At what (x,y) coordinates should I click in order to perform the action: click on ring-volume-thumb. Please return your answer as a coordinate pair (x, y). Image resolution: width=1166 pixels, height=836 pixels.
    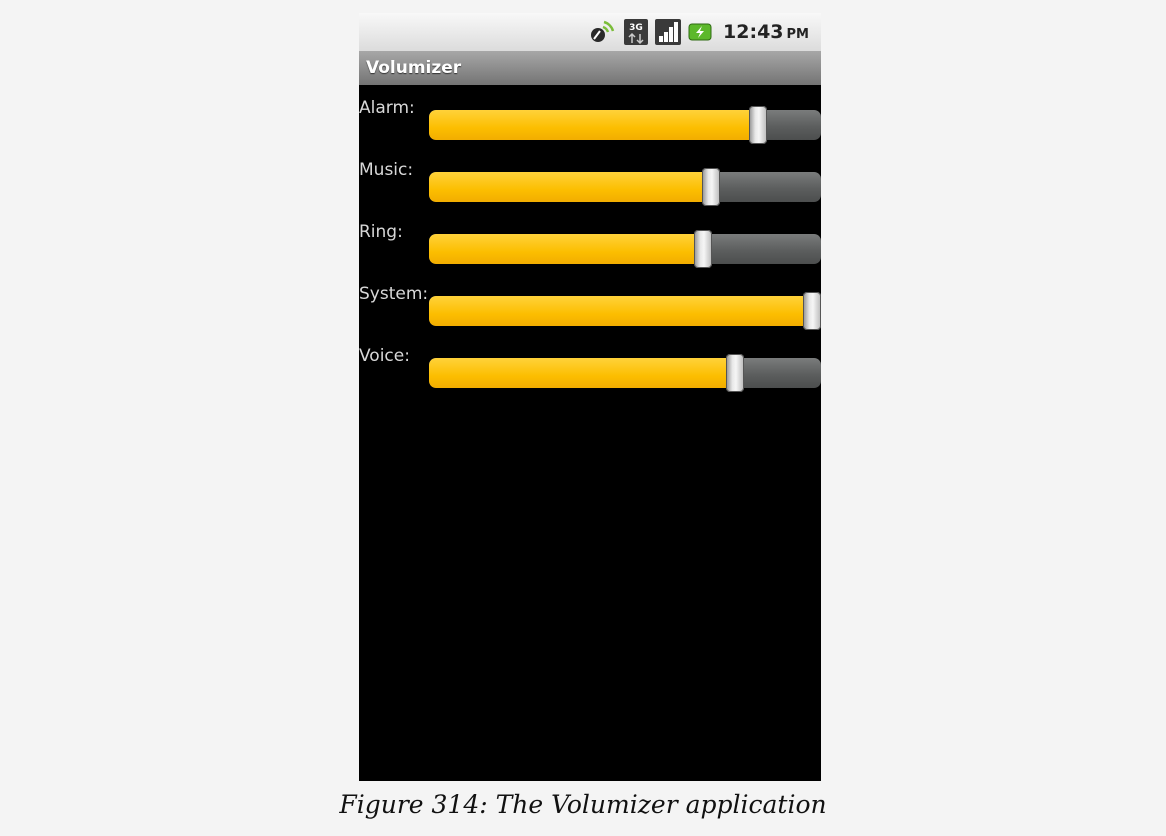
    Looking at the image, I should click on (703, 249).